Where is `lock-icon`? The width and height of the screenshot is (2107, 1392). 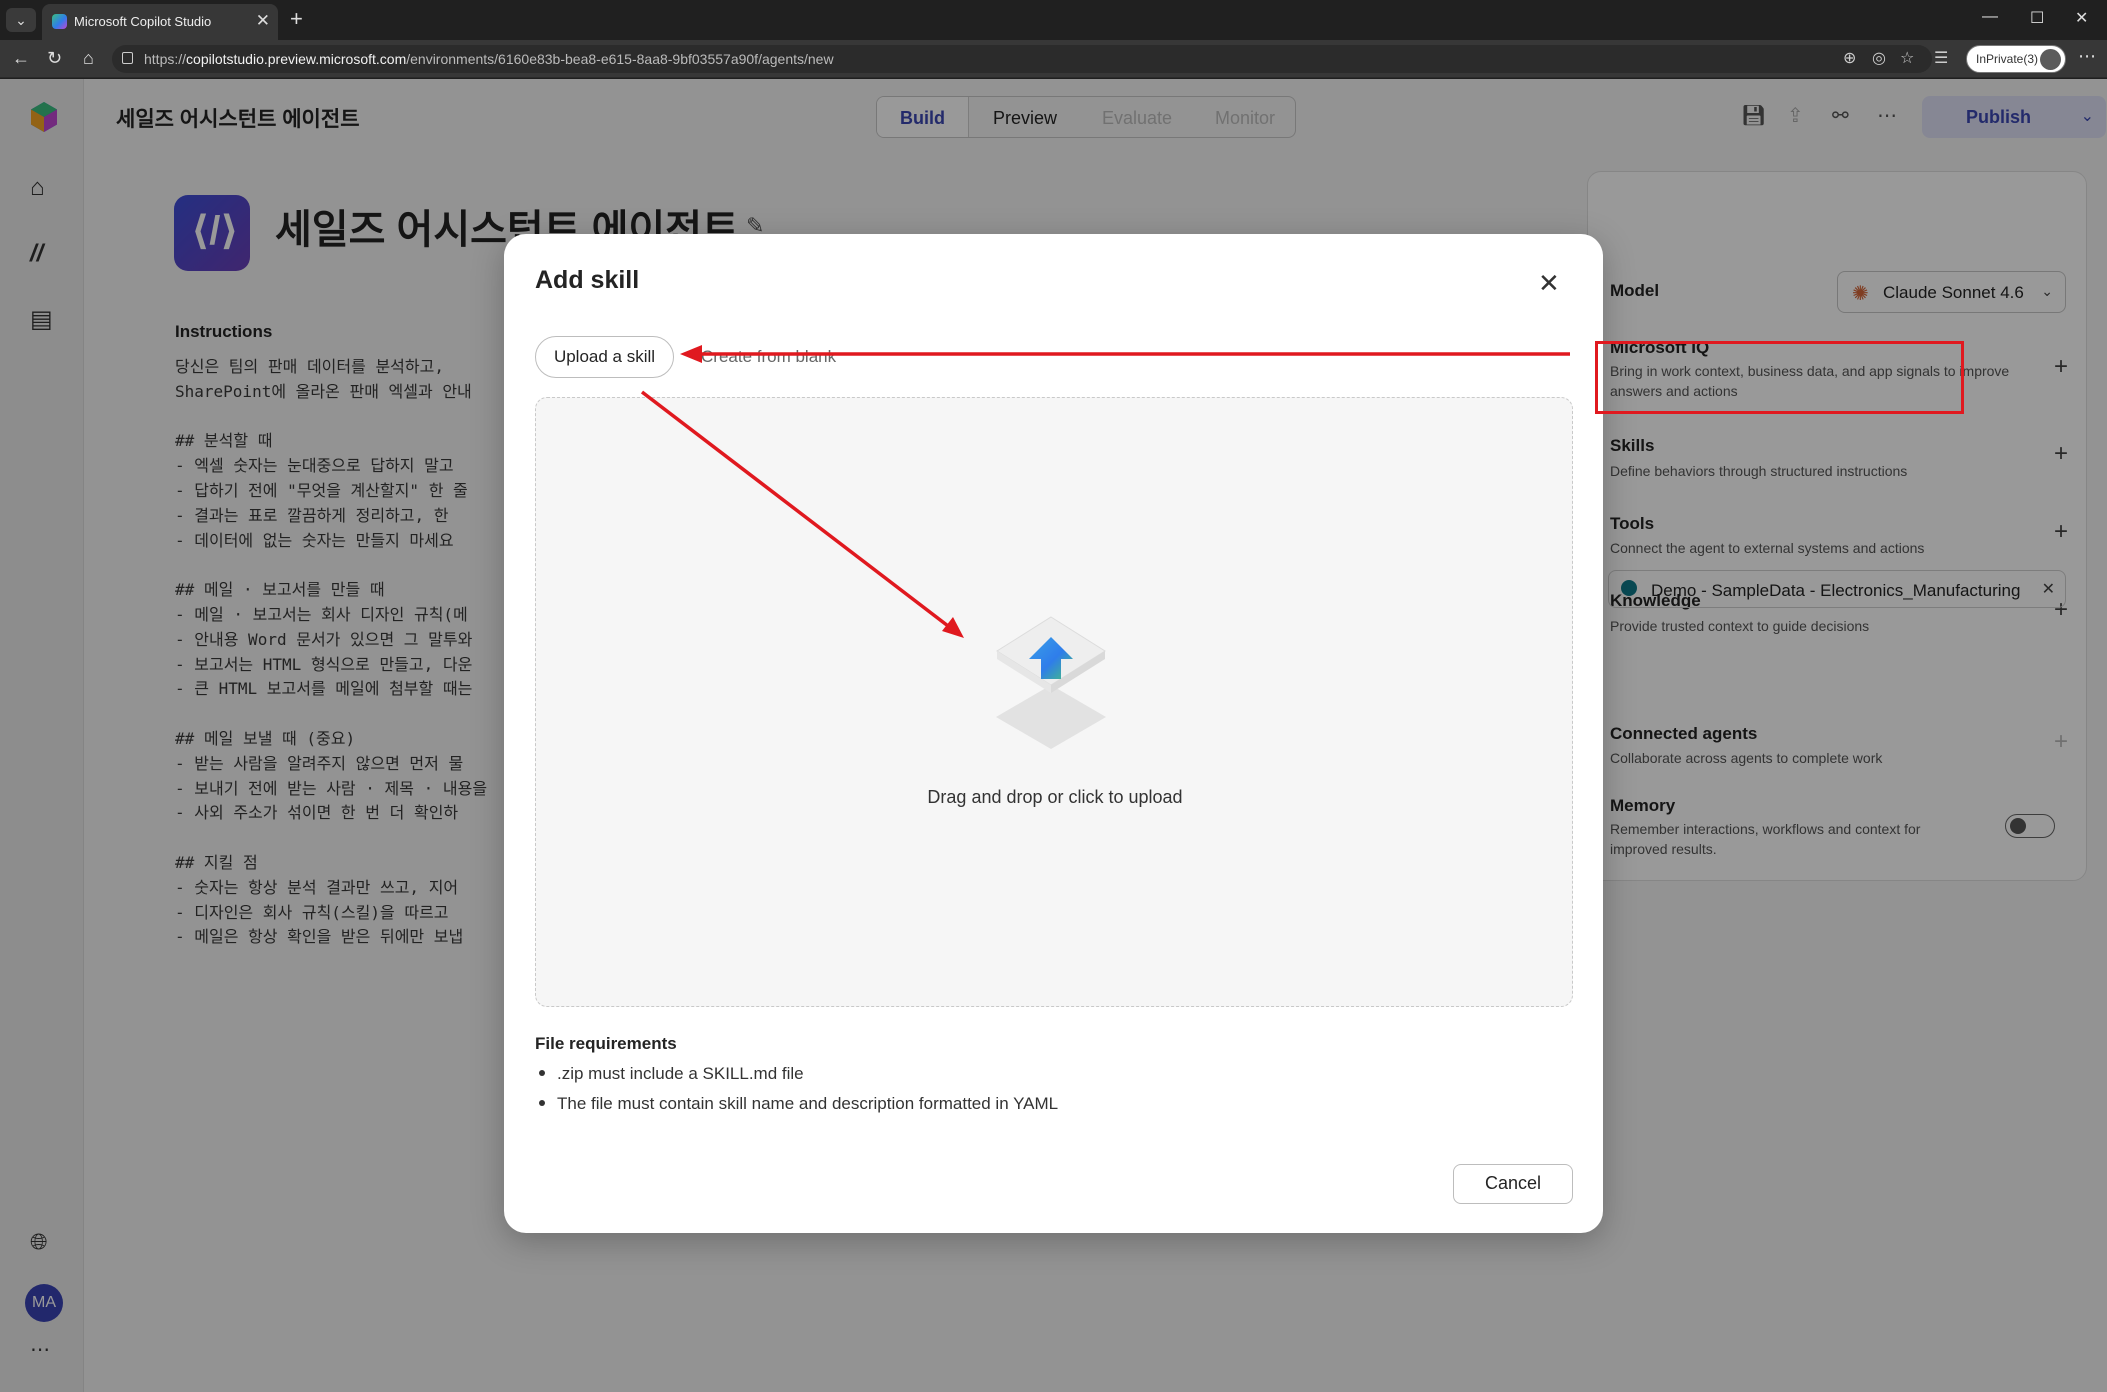 lock-icon is located at coordinates (127, 58).